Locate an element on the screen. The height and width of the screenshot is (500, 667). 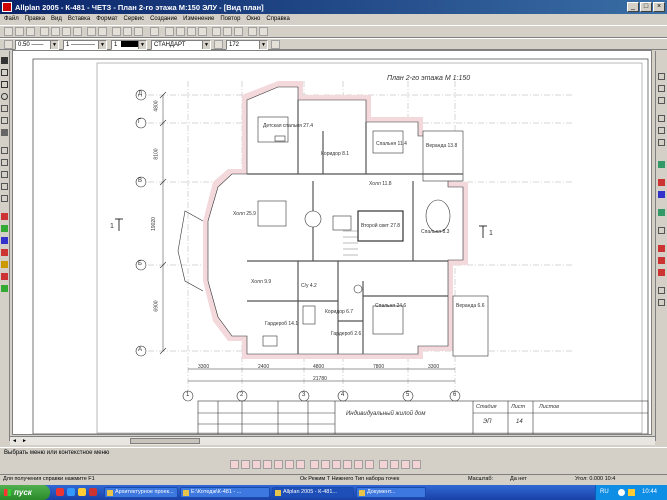
endpoint-icon is located at coordinates (661, 118).